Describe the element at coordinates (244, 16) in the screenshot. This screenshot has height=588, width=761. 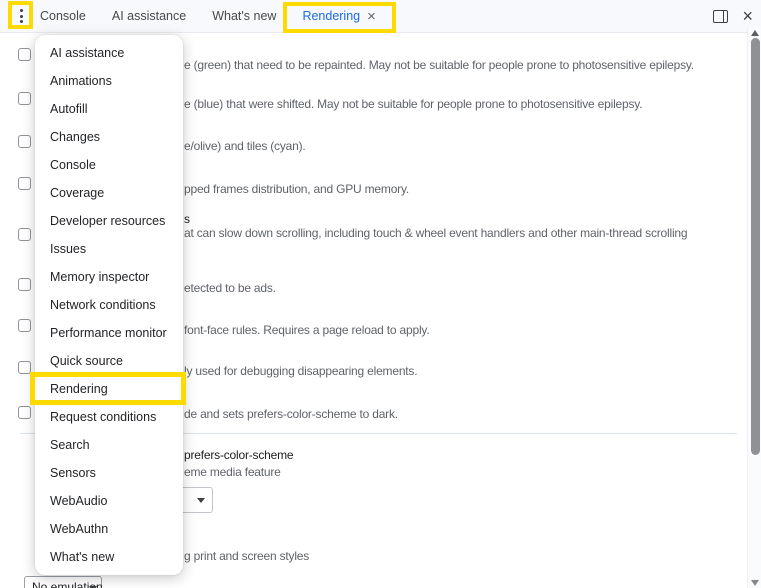
I see `tab-whats-new: What's new` at that location.